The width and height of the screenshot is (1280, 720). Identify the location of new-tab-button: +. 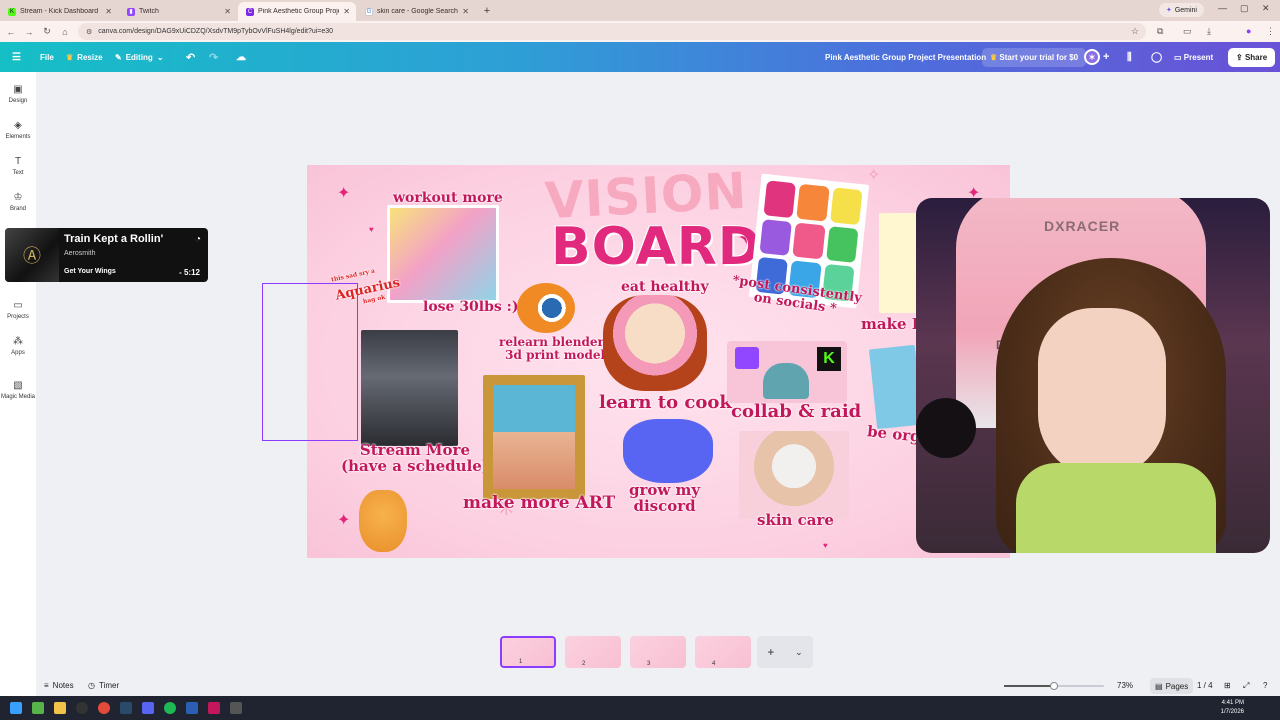
(487, 11).